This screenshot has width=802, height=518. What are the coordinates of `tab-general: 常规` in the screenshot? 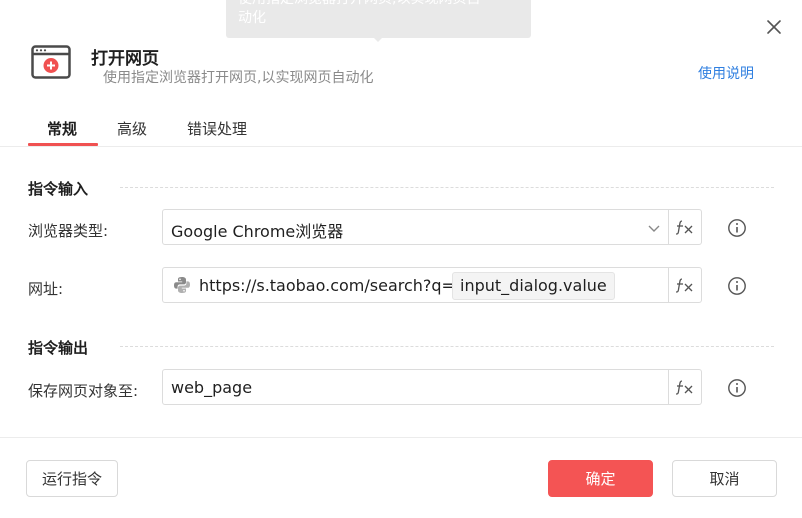 It's located at (62, 128).